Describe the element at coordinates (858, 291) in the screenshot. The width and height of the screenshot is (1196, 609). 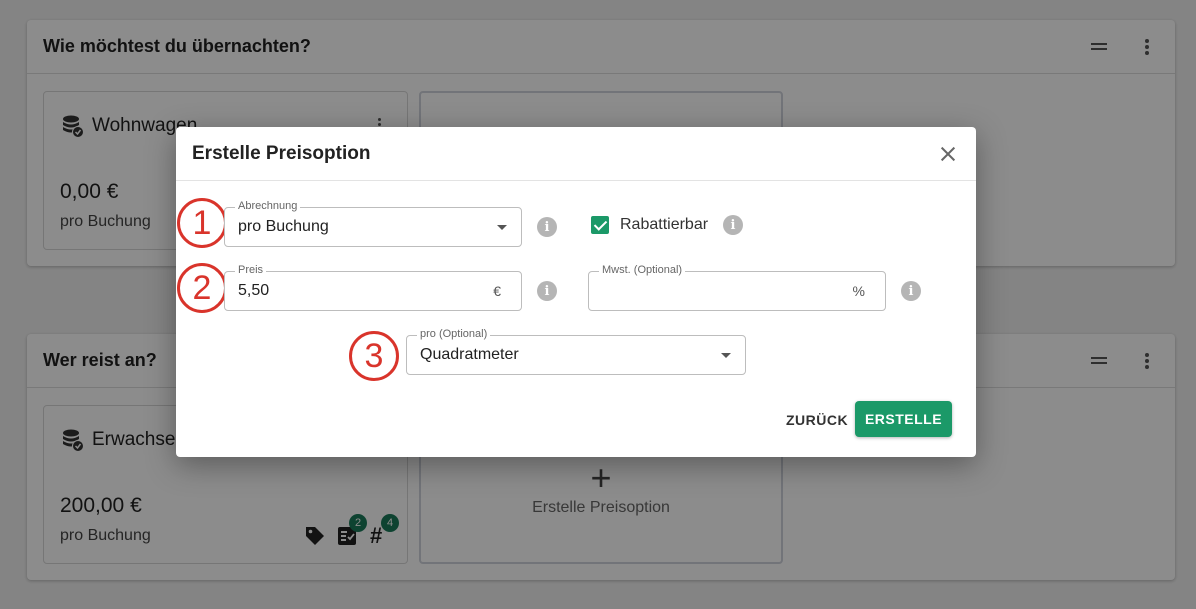
I see `percent-suffix: %` at that location.